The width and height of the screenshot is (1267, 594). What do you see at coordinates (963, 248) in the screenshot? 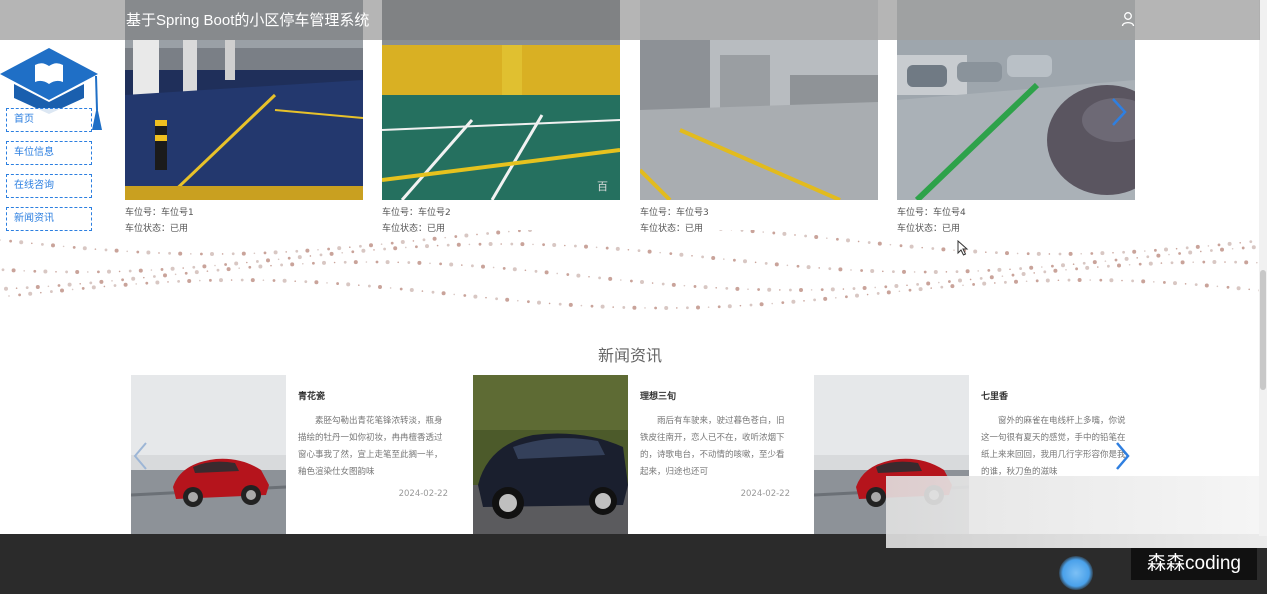
I see `mouse-cursor-icon` at bounding box center [963, 248].